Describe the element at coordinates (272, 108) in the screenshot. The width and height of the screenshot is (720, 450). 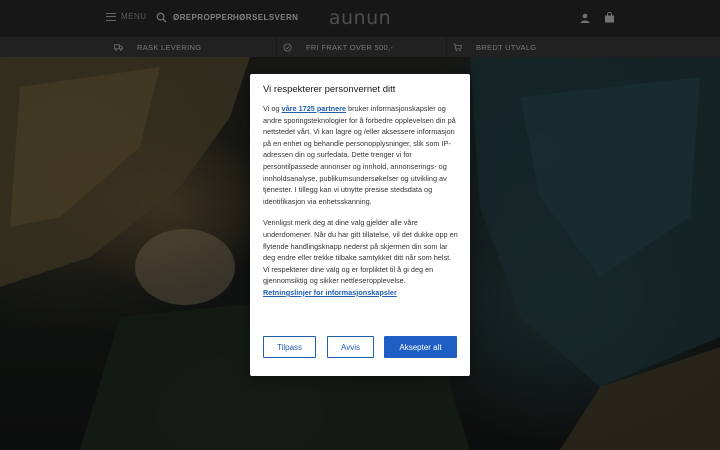
I see `paragraph-text: Vi og` at that location.